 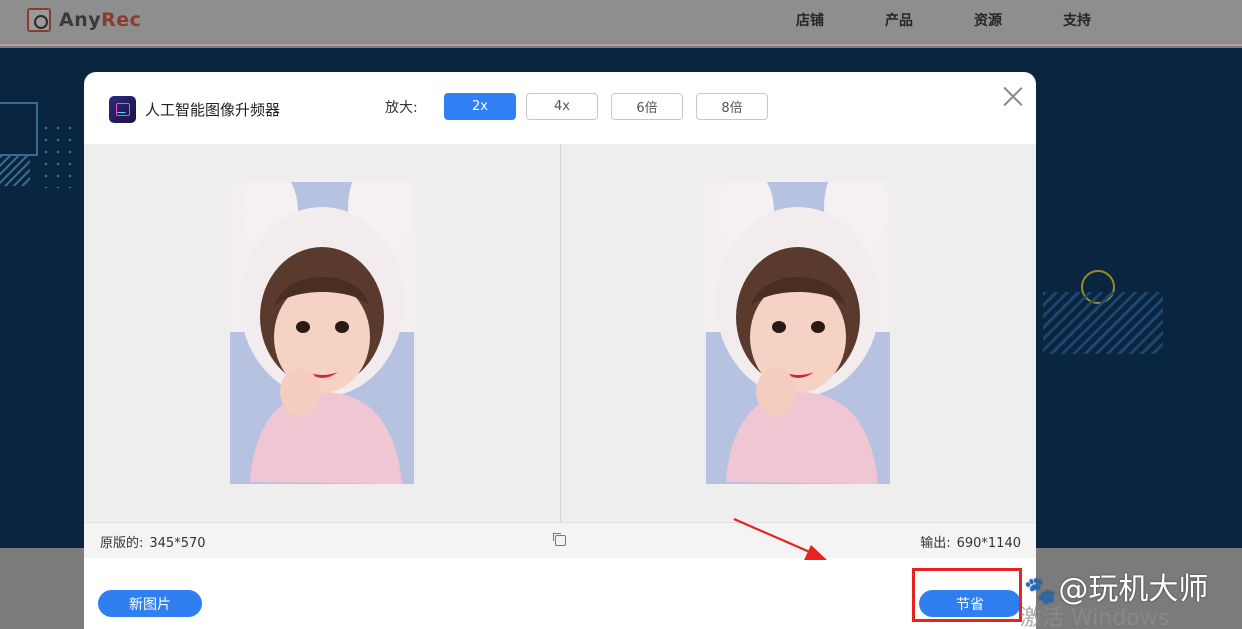 What do you see at coordinates (967, 595) in the screenshot?
I see `annotation-highlight-box` at bounding box center [967, 595].